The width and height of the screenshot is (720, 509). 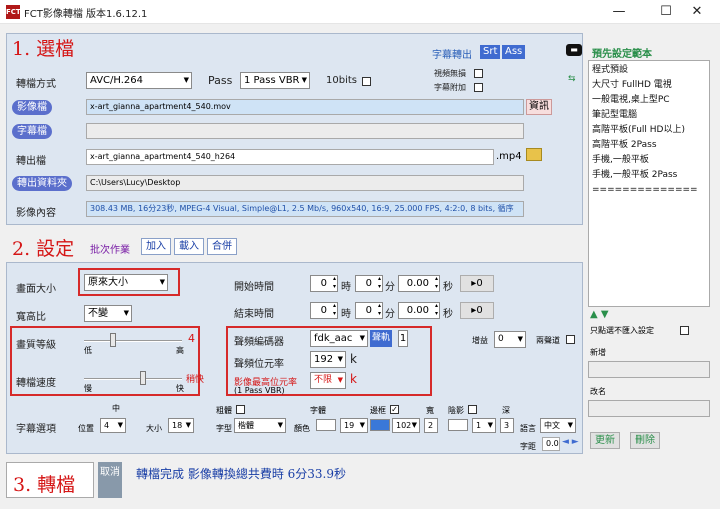 I want to click on shadow-color-swatch, so click(x=458, y=425).